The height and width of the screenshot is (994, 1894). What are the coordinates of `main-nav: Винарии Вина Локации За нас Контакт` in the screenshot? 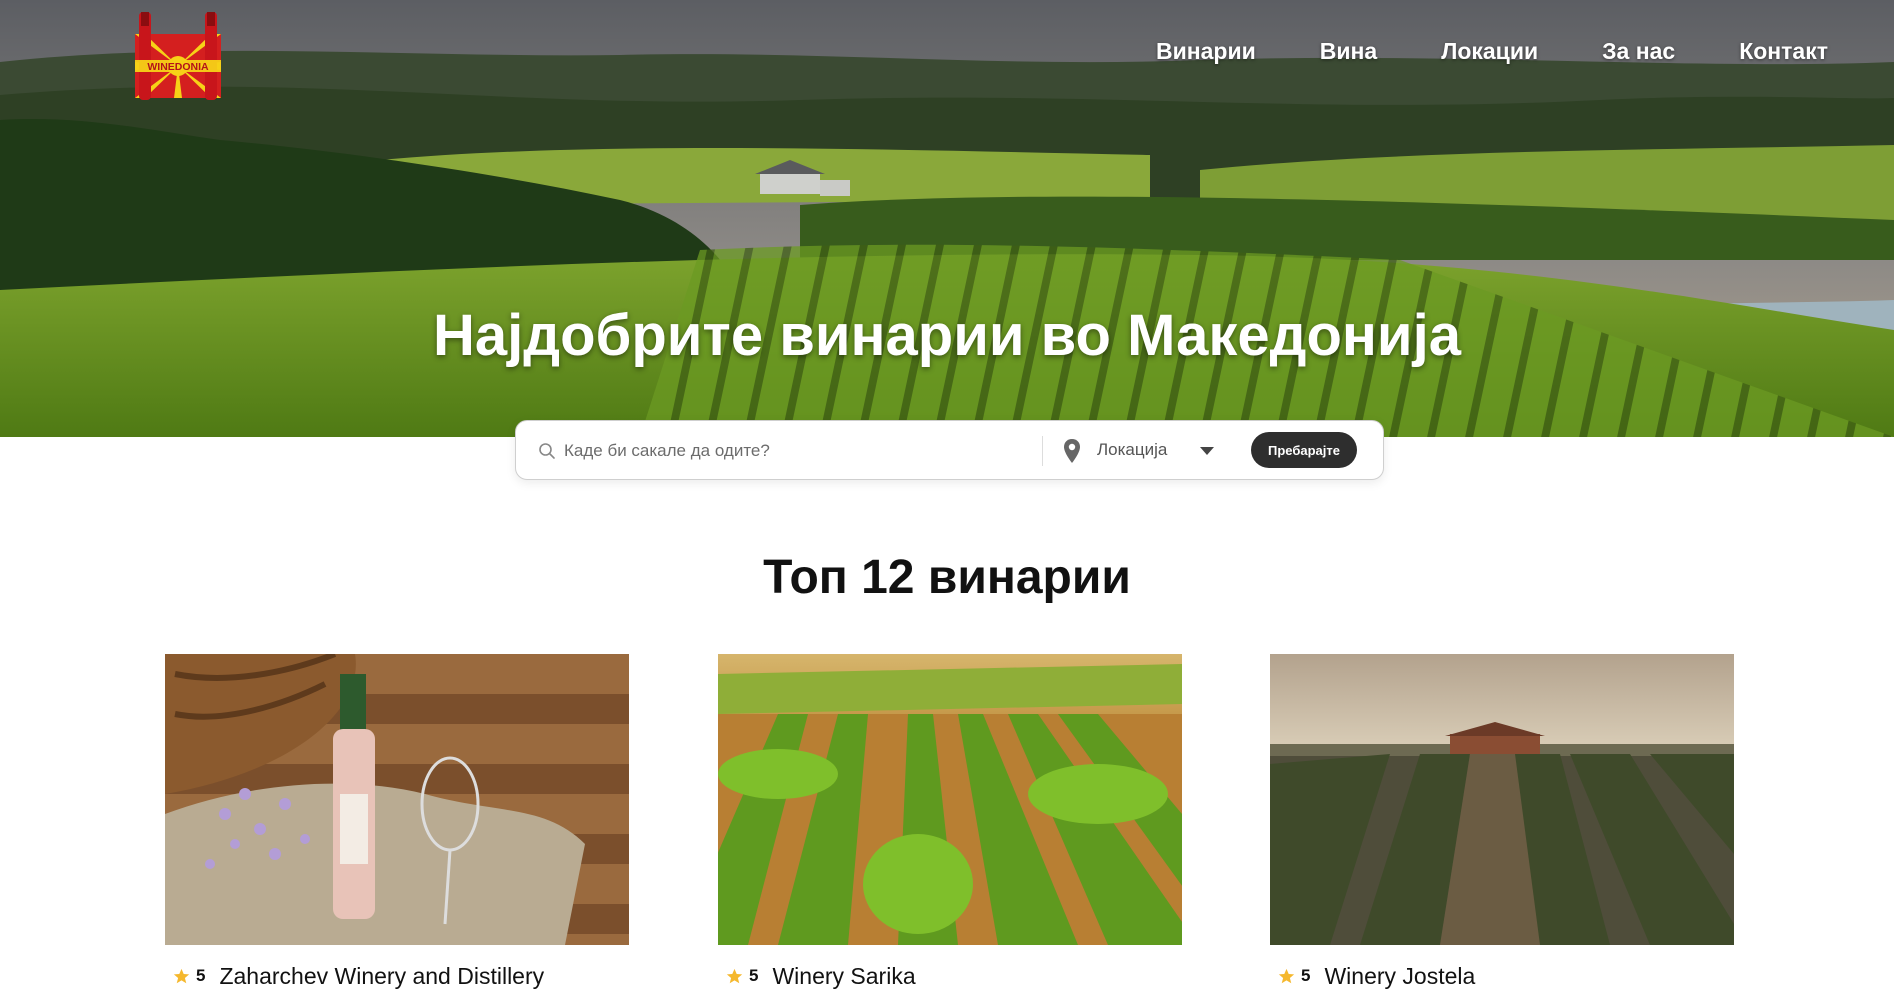 It's located at (1460, 51).